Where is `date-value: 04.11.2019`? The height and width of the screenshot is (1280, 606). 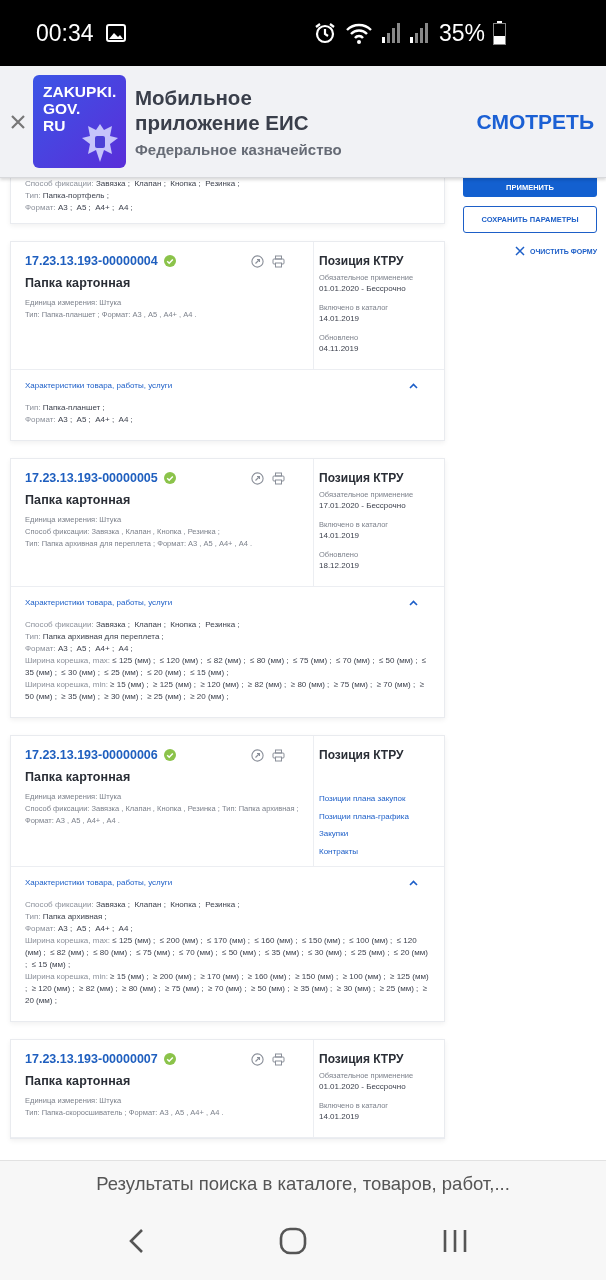 date-value: 04.11.2019 is located at coordinates (339, 349).